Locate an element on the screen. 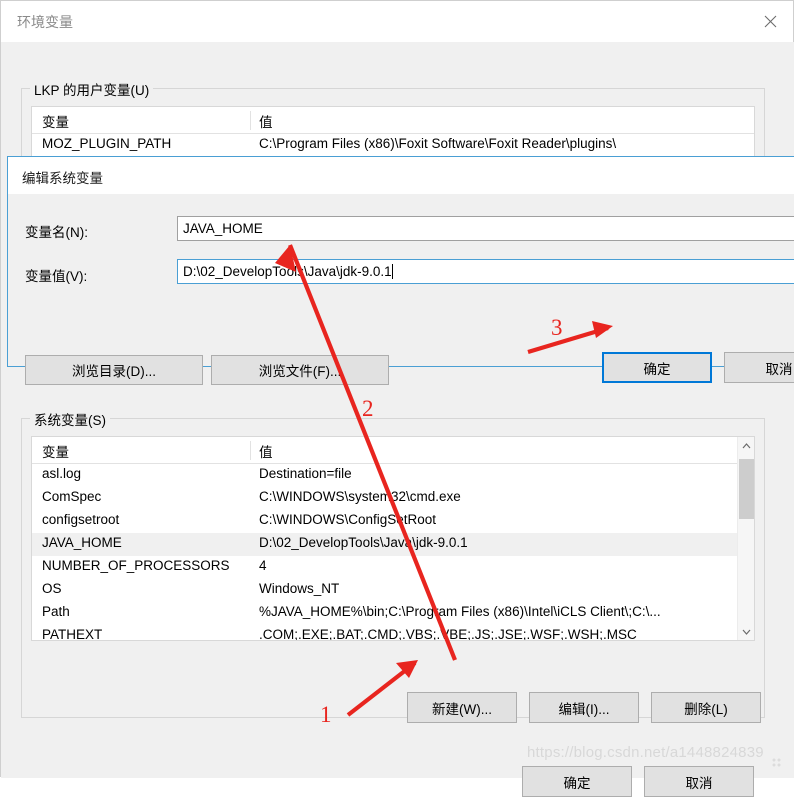 The width and height of the screenshot is (794, 797). table-row: asl.log Destination=file is located at coordinates (384, 475).